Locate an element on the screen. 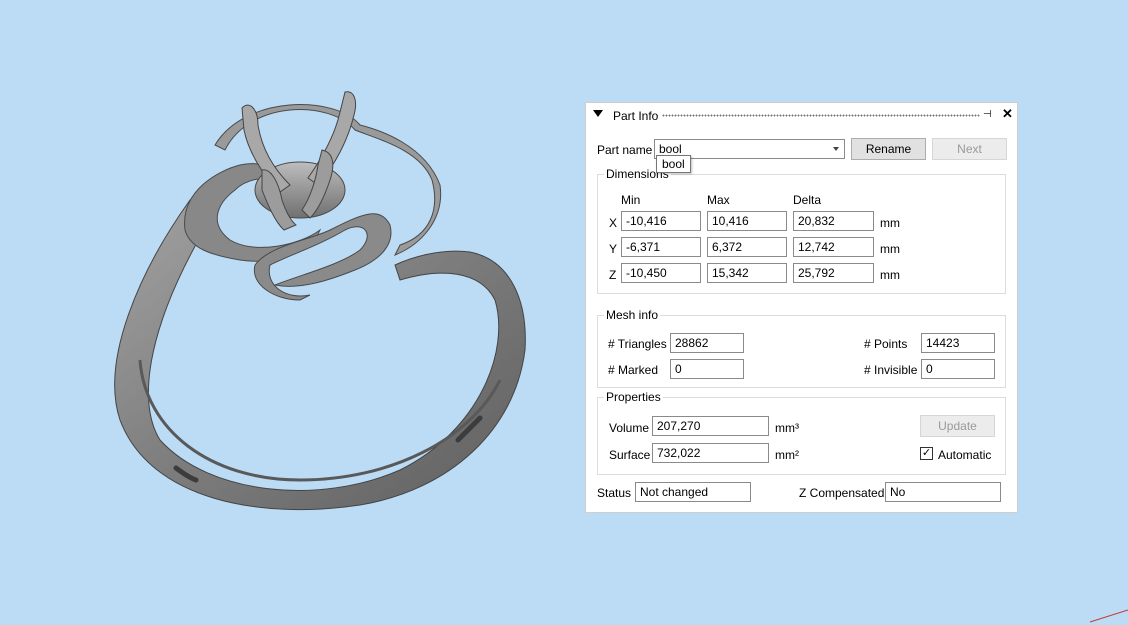 The image size is (1128, 625). dim-x-unit: mm is located at coordinates (890, 223).